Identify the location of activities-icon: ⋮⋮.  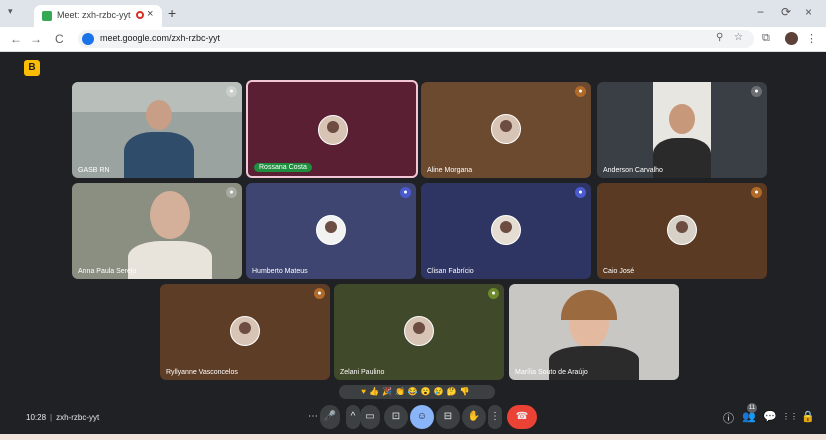
(790, 416).